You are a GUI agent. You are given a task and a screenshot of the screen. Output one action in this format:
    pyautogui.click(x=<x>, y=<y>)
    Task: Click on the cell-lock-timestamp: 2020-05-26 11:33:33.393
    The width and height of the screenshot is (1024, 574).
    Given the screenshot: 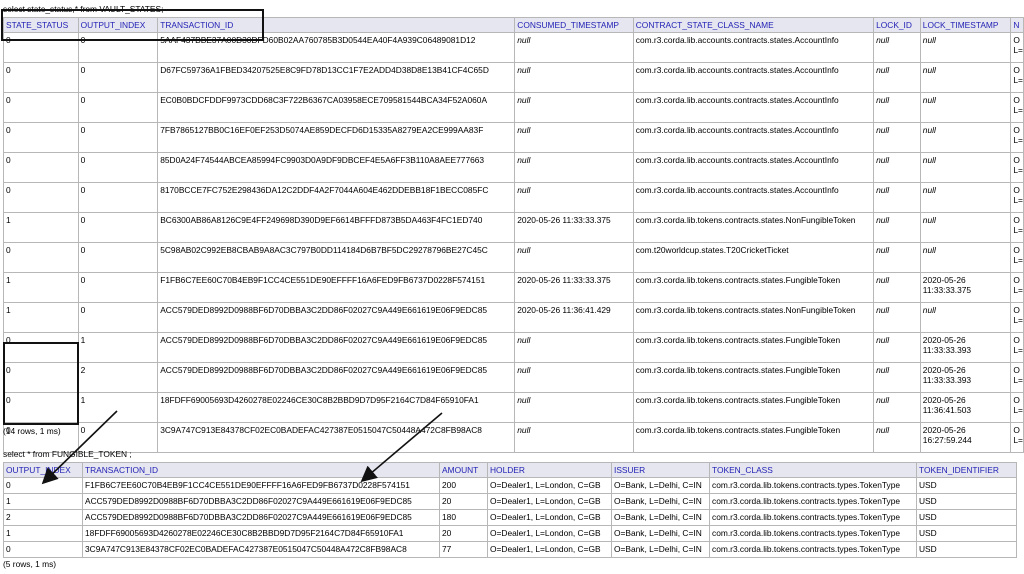 What is the action you would take?
    pyautogui.click(x=965, y=347)
    